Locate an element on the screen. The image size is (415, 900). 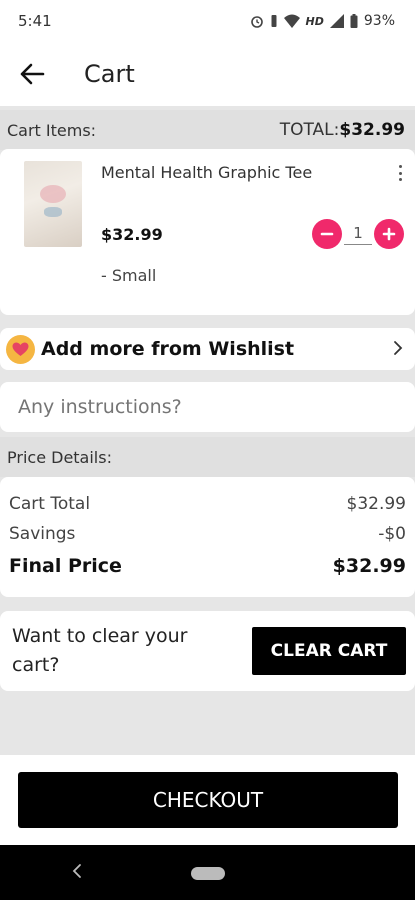
alarm-icon is located at coordinates (256, 22).